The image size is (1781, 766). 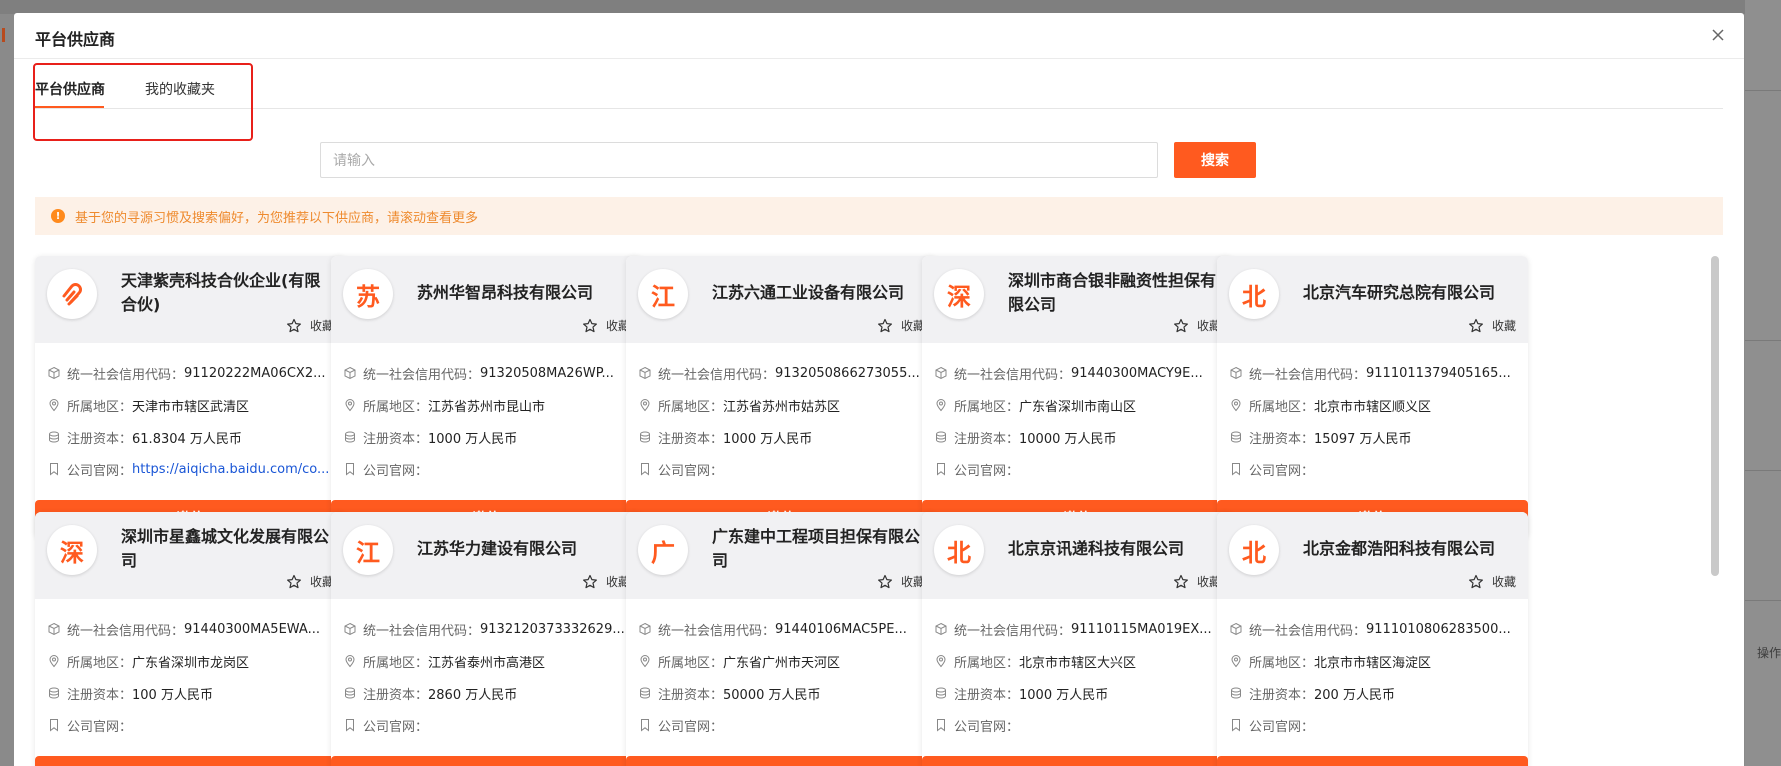 What do you see at coordinates (1718, 35) in the screenshot?
I see `close-icon` at bounding box center [1718, 35].